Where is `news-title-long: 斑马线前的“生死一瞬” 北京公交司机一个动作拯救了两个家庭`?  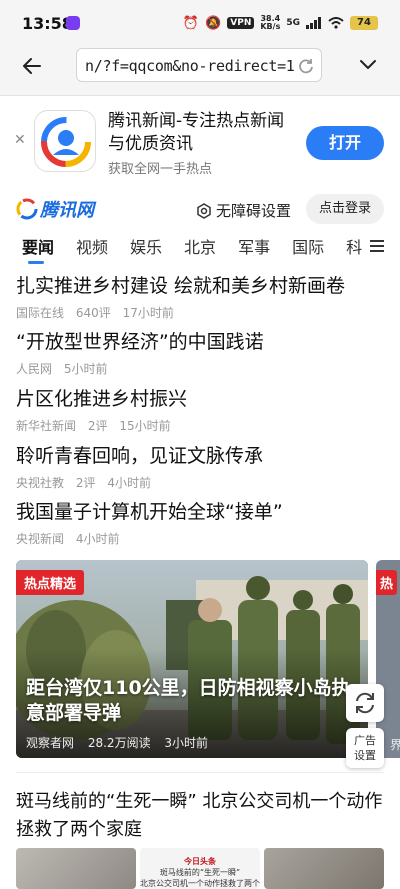 news-title-long: 斑马线前的“生死一瞬” 北京公交司机一个动作拯救了两个家庭 is located at coordinates (200, 816).